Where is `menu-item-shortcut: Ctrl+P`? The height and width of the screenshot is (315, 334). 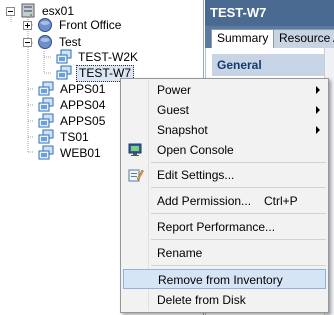 menu-item-shortcut: Ctrl+P is located at coordinates (281, 201).